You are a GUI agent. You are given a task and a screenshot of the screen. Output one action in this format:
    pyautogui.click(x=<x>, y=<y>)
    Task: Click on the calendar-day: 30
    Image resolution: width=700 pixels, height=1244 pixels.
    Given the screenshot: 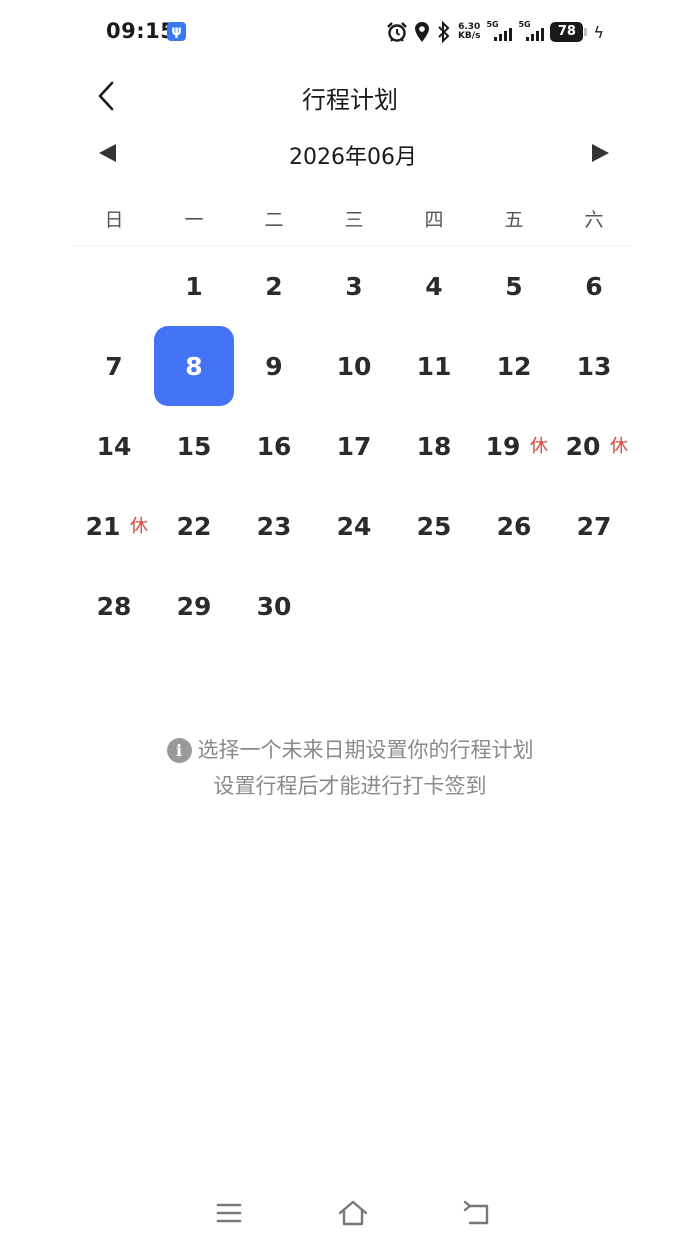 What is the action you would take?
    pyautogui.click(x=274, y=606)
    